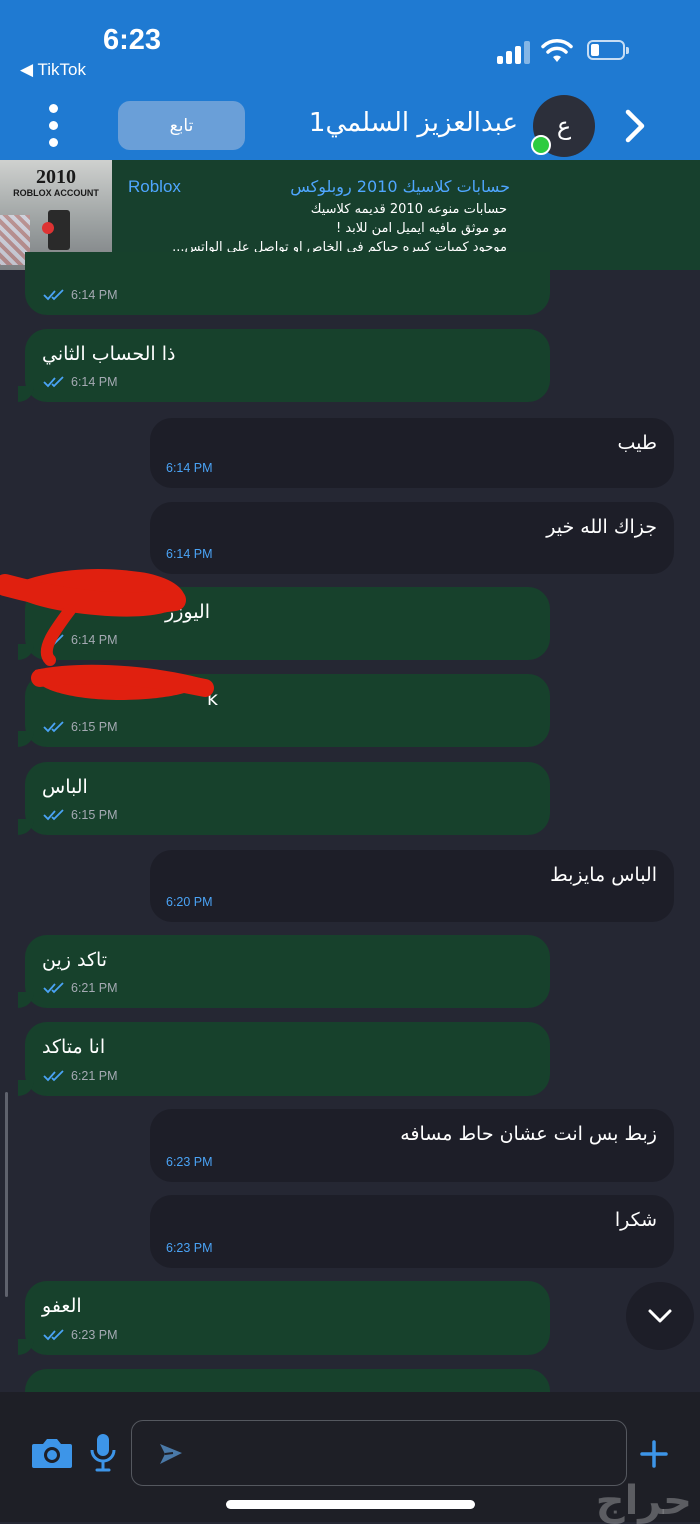  What do you see at coordinates (53, 70) in the screenshot?
I see `back-to-app-link: ◀ TikTok` at bounding box center [53, 70].